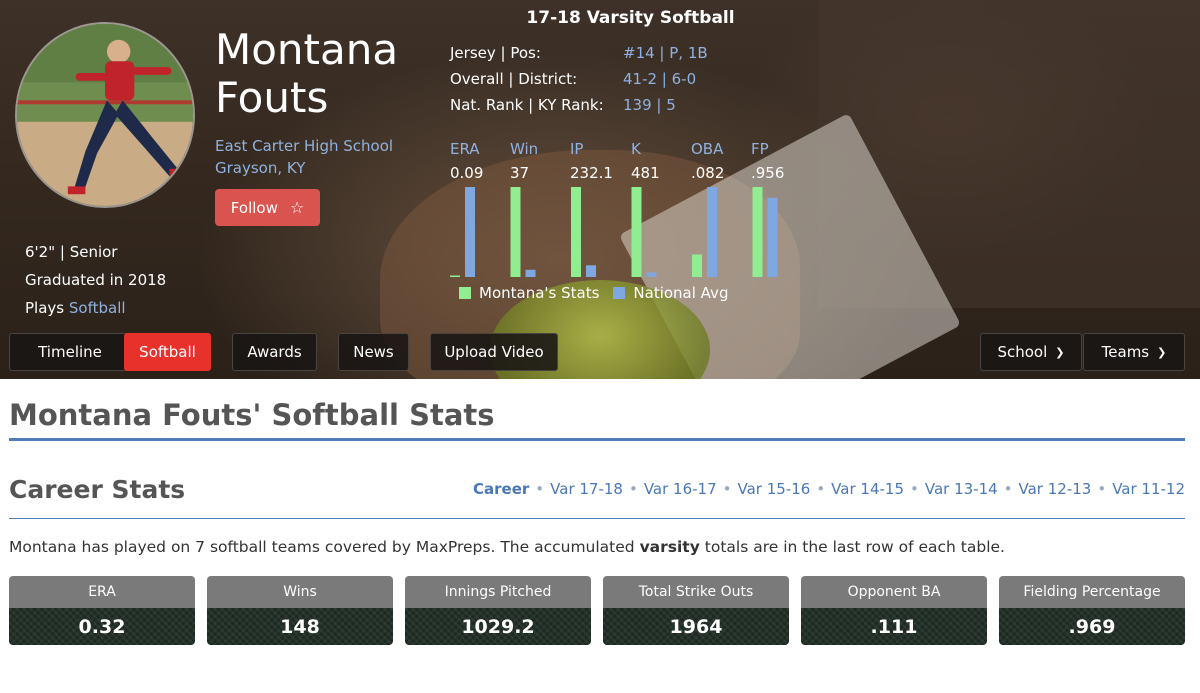 The height and width of the screenshot is (693, 1200). Describe the element at coordinates (494, 352) in the screenshot. I see `tab-upload-video: Upload Video` at that location.